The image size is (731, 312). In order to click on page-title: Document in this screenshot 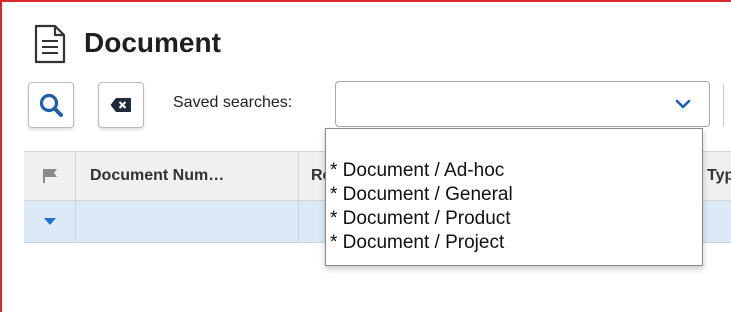, I will do `click(152, 42)`.